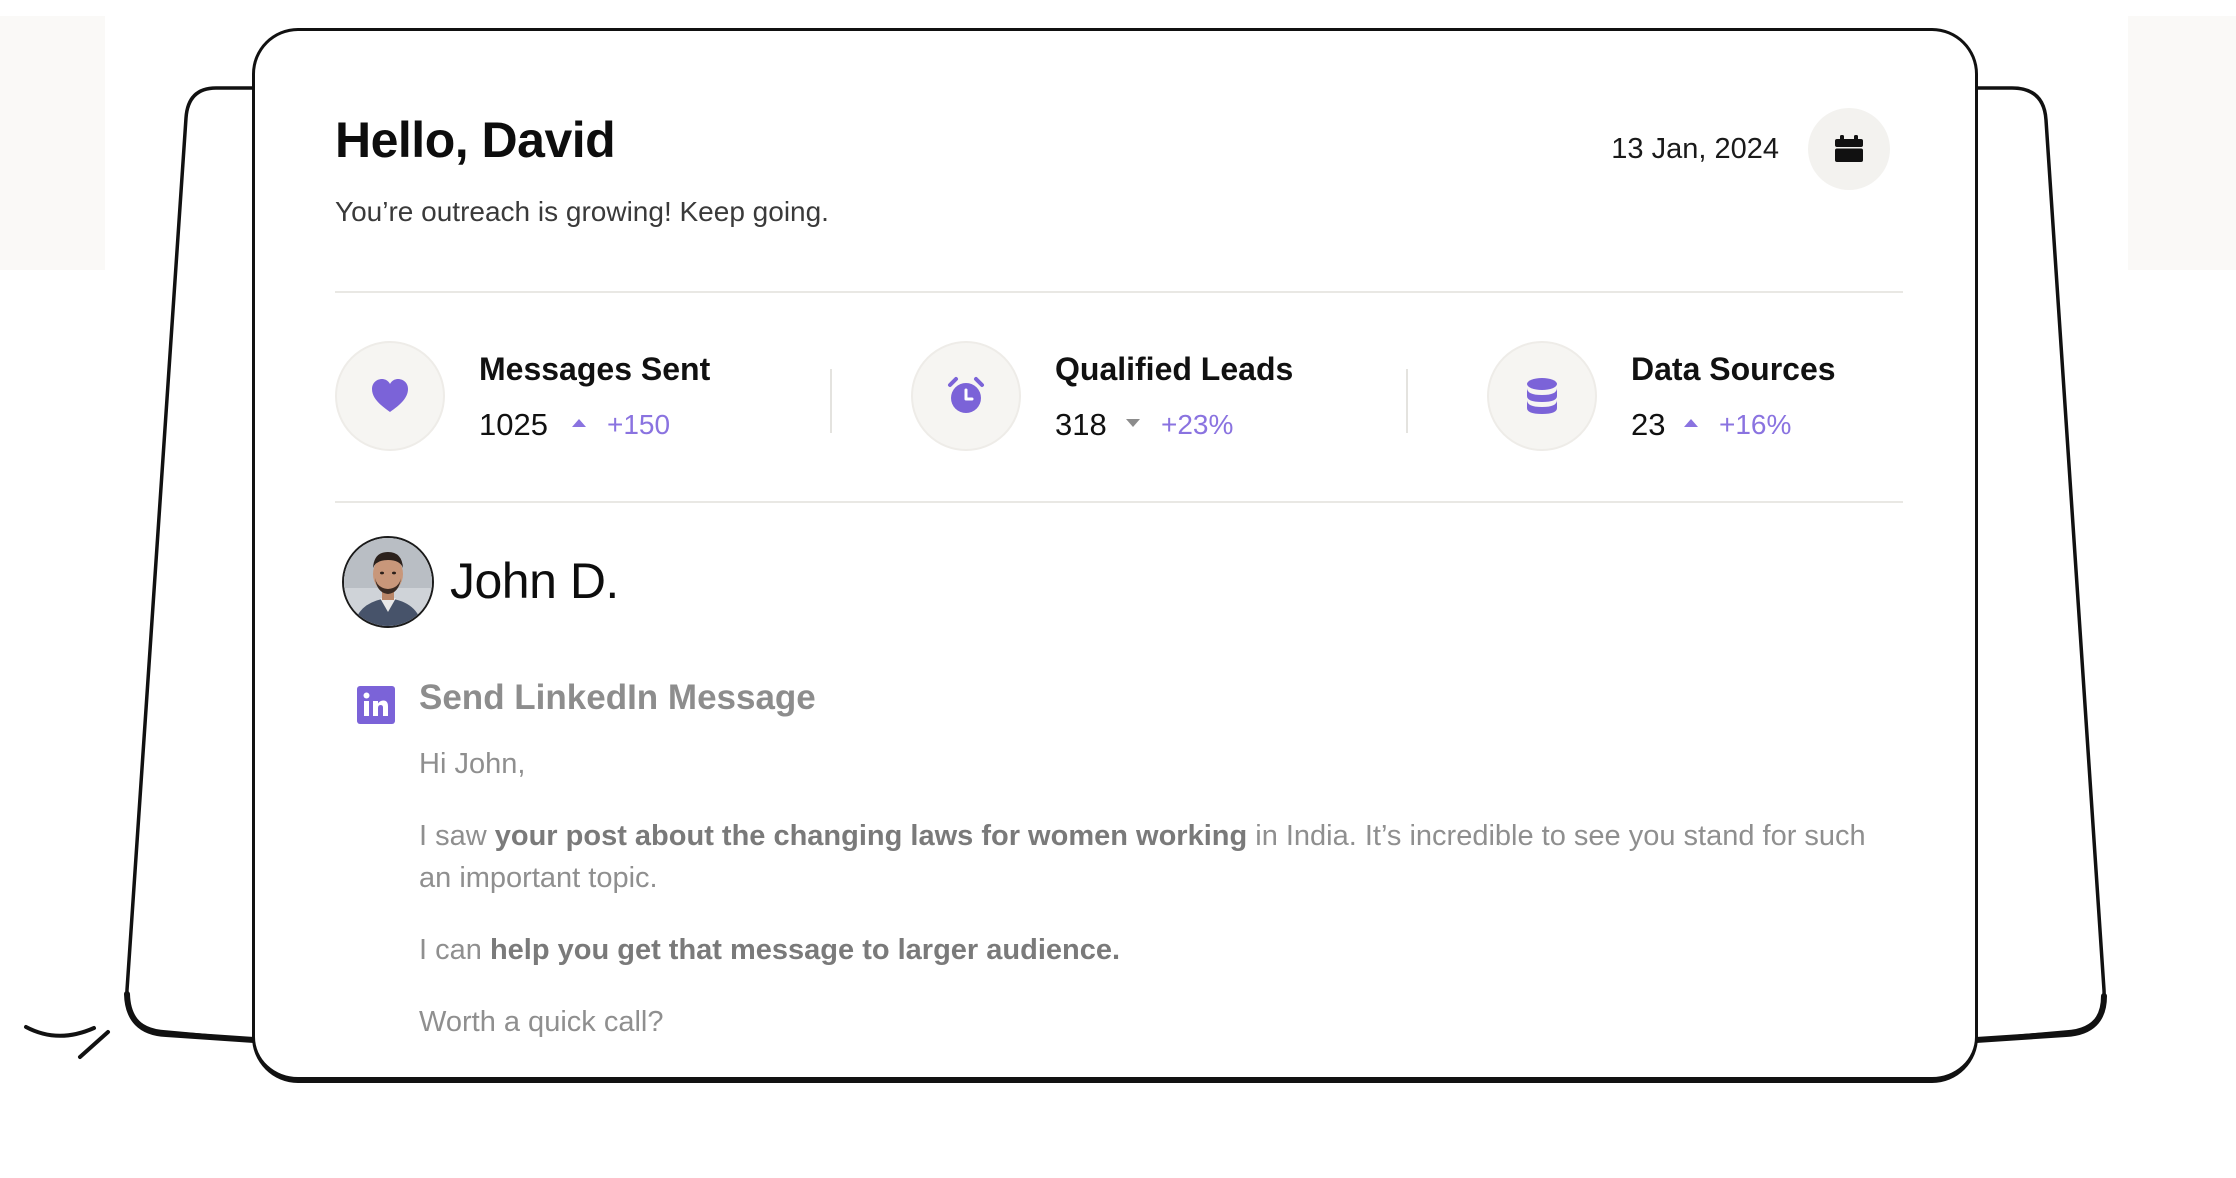 This screenshot has width=2236, height=1178. Describe the element at coordinates (1648, 424) in the screenshot. I see `stat-value: 23` at that location.